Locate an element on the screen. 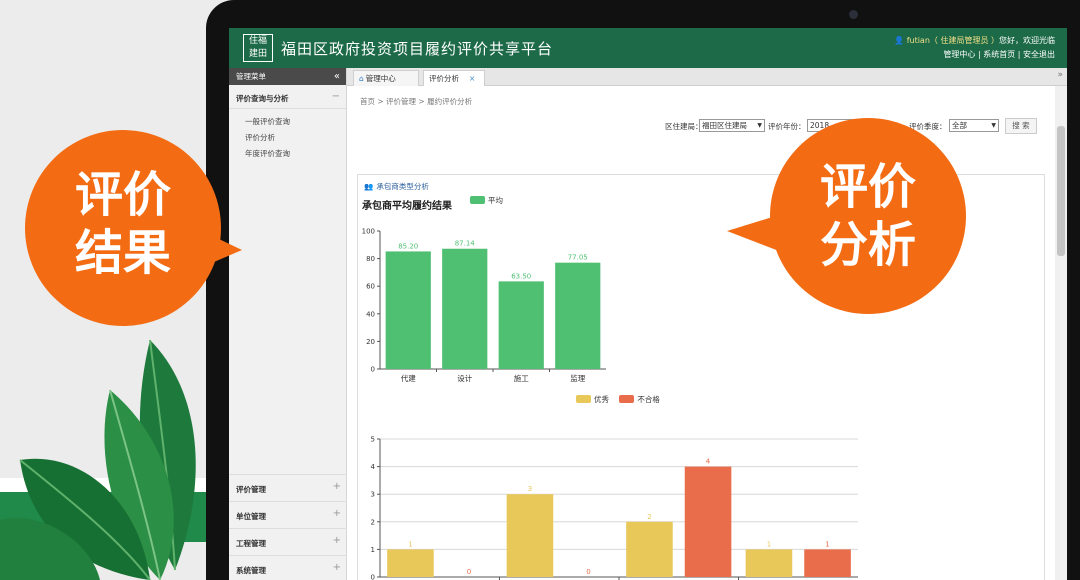 The width and height of the screenshot is (1080, 580). average-performance-chart: 0 20 40 60 80 100 代建 85.20 设计 87.14 施工 63.50 监理 77.05 is located at coordinates (484, 305).